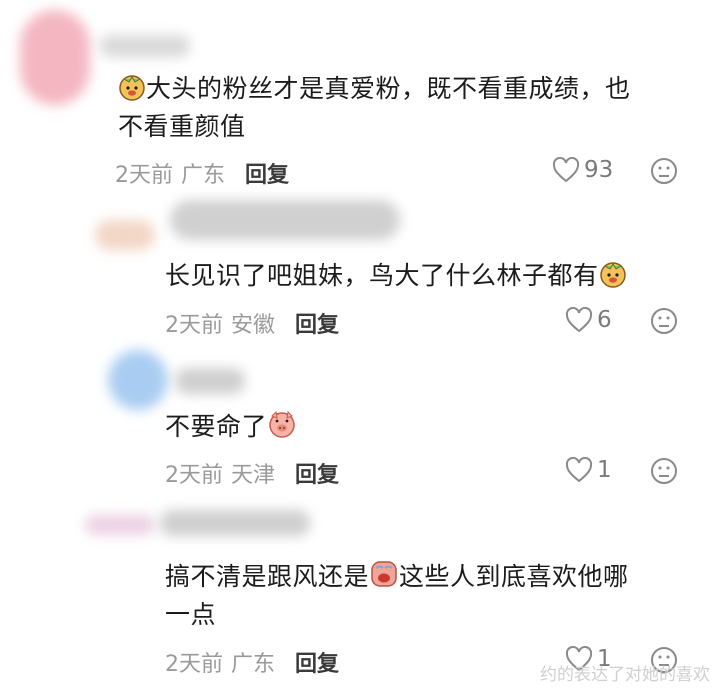 This screenshot has width=720, height=693. Describe the element at coordinates (397, 596) in the screenshot. I see `comment-text: 搞不清是跟风还是 这些人到底喜欢他哪 一点` at that location.